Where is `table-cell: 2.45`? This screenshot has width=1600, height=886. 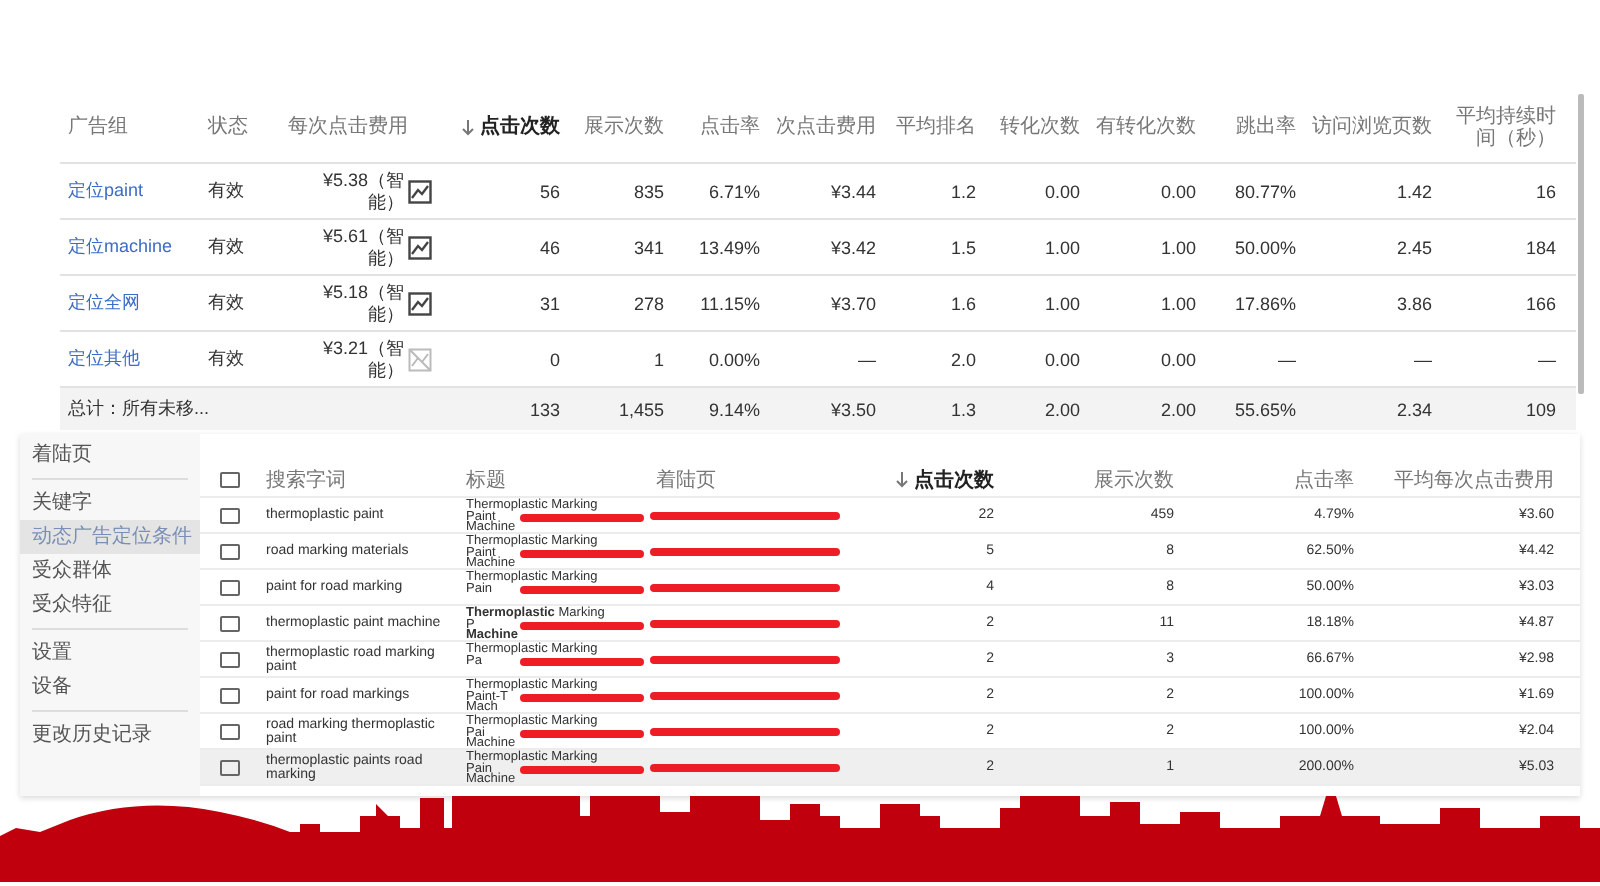
table-cell: 2.45 is located at coordinates (1414, 247).